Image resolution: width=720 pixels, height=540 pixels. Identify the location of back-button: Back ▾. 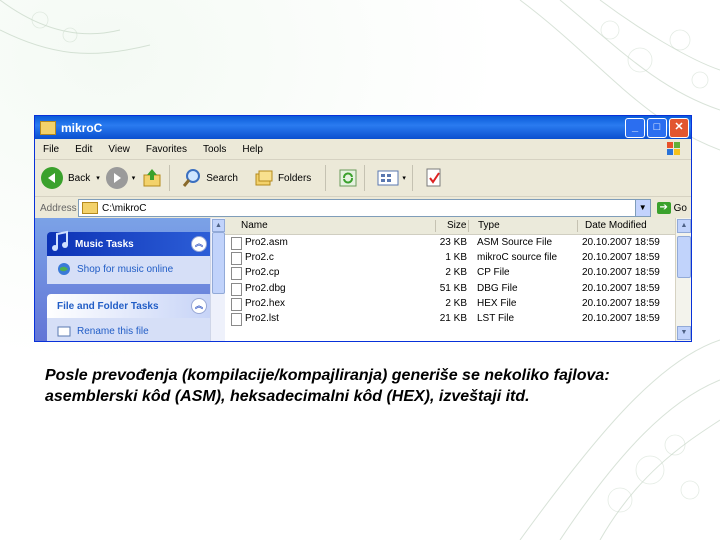
(70, 178).